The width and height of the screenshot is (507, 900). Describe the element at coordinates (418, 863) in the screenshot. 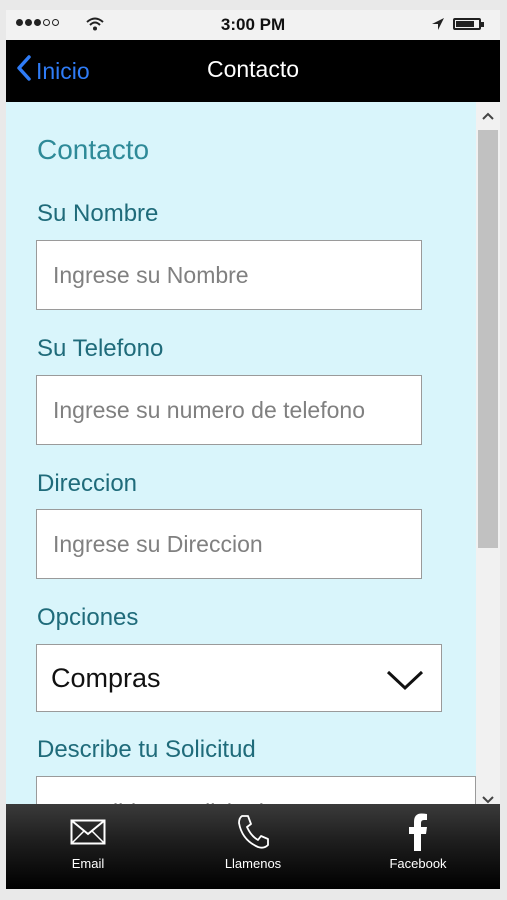

I see `tab-facebook-label: Facebook` at that location.